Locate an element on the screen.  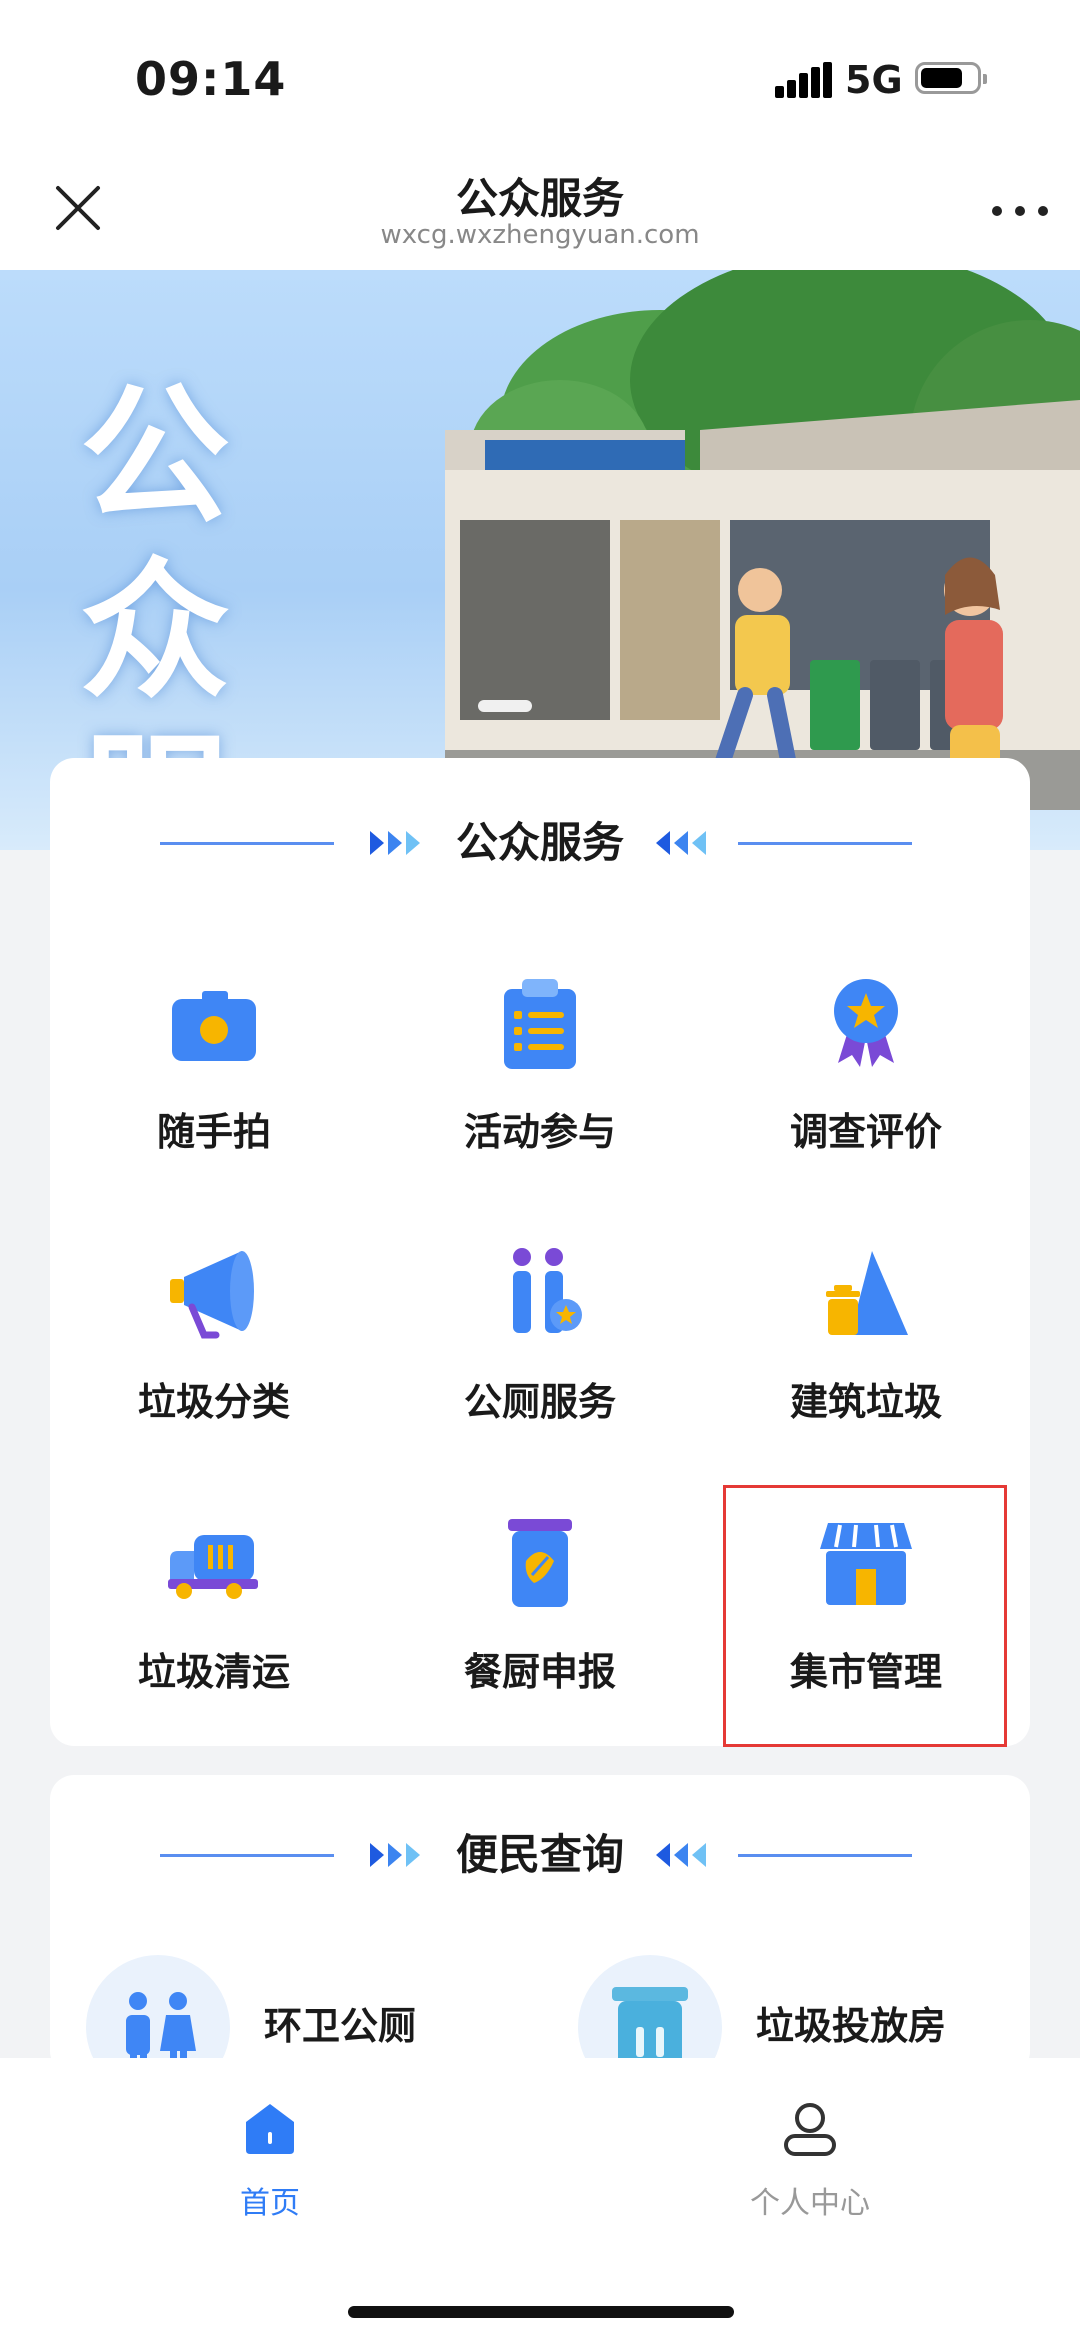
home-icon is located at coordinates (270, 2129).